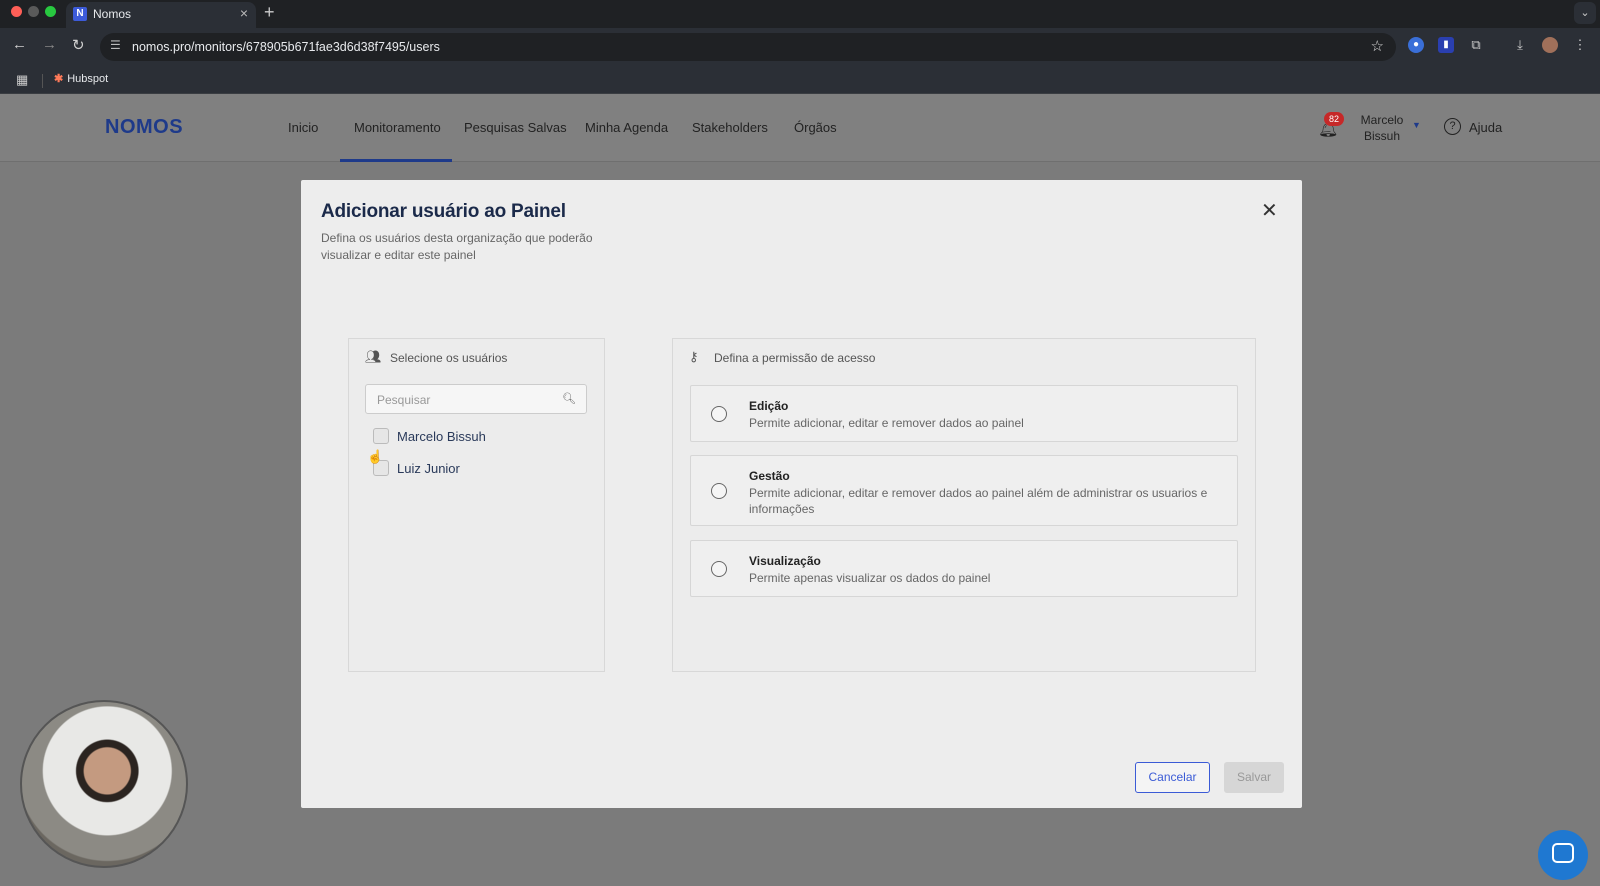 This screenshot has height=886, width=1600. Describe the element at coordinates (815, 127) in the screenshot. I see `nav-item-orgaos: Órgãos` at that location.